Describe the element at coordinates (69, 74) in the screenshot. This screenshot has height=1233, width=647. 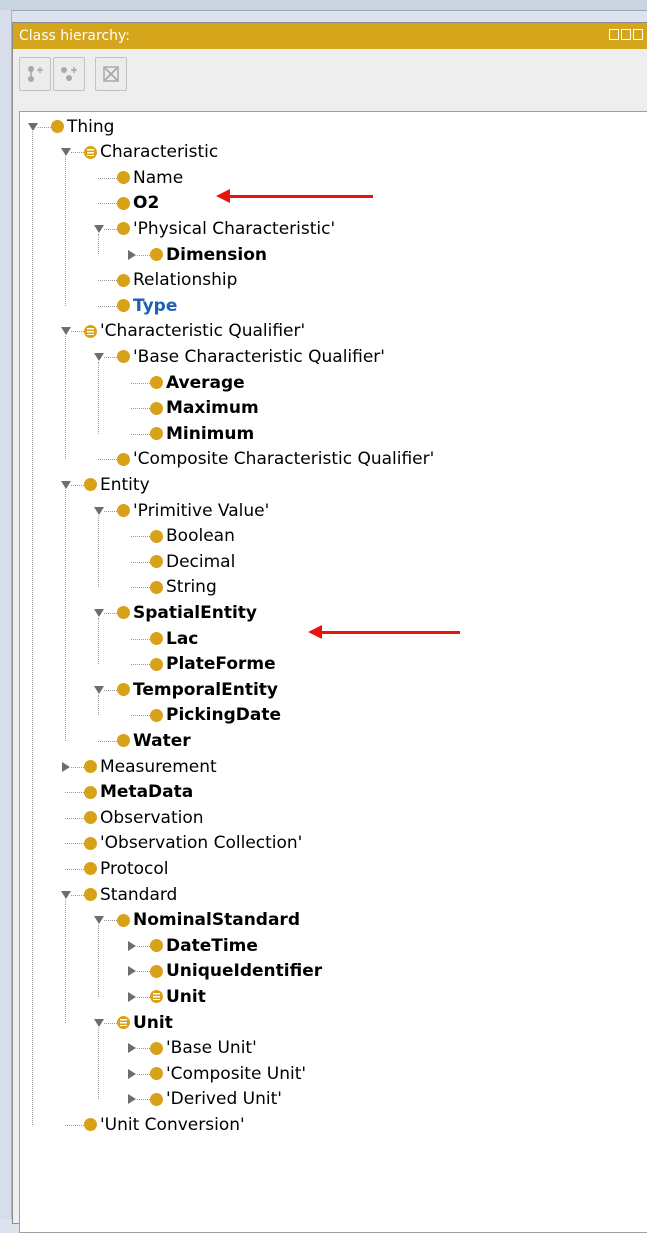
I see `add-sibling-button` at that location.